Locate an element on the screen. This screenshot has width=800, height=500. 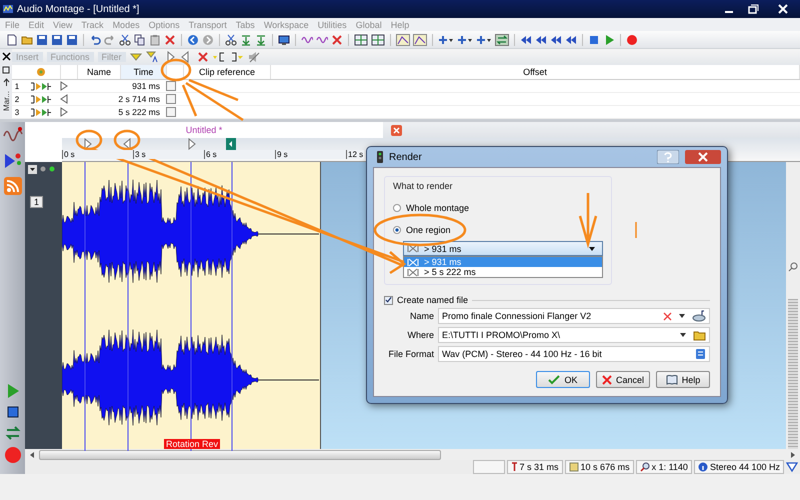
time-cell-text: 2 s 714 ms is located at coordinates (139, 99).